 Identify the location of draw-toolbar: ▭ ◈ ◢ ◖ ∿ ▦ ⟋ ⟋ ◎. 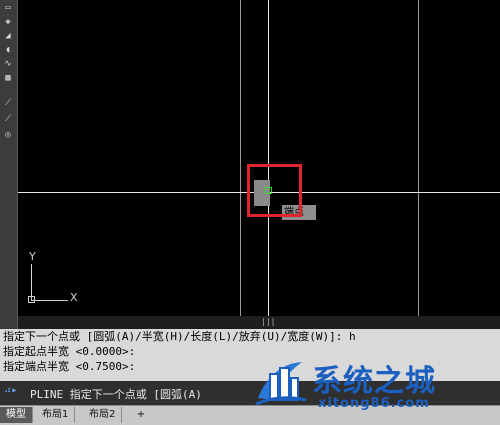
(9, 165).